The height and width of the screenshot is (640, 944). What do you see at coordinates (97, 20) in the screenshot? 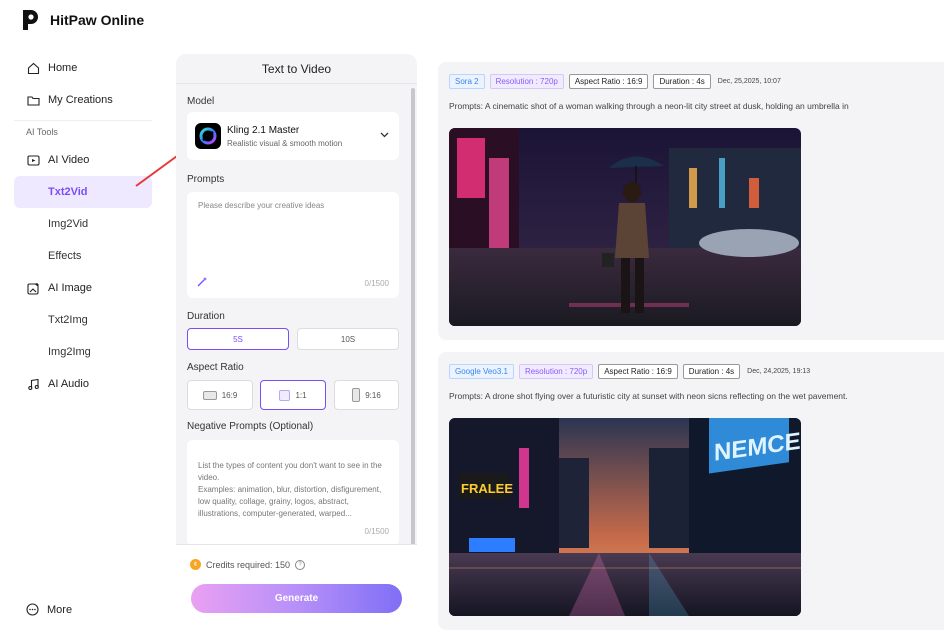
I see `brand-name: HitPaw Online` at bounding box center [97, 20].